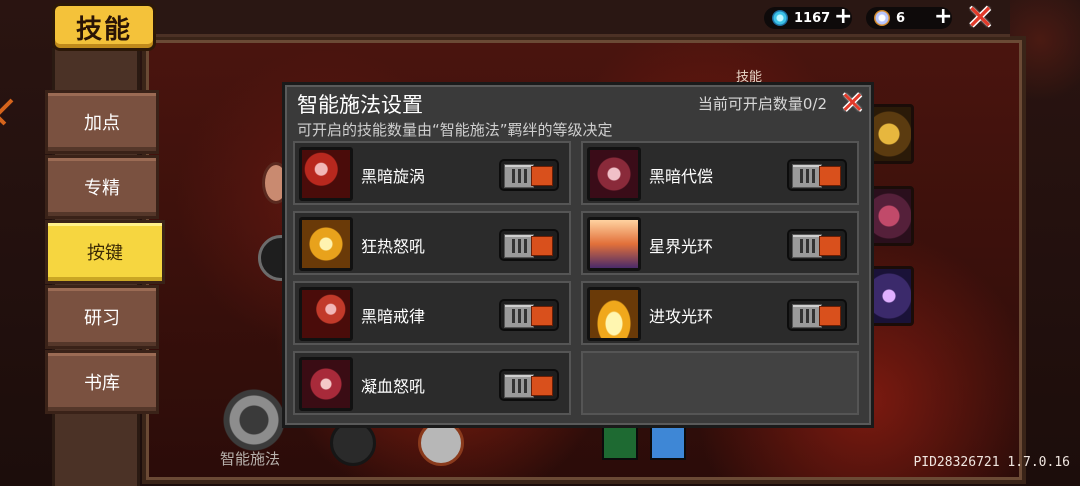 This screenshot has height=486, width=1080. I want to click on skill-row: 狂热怒吼, so click(432, 243).